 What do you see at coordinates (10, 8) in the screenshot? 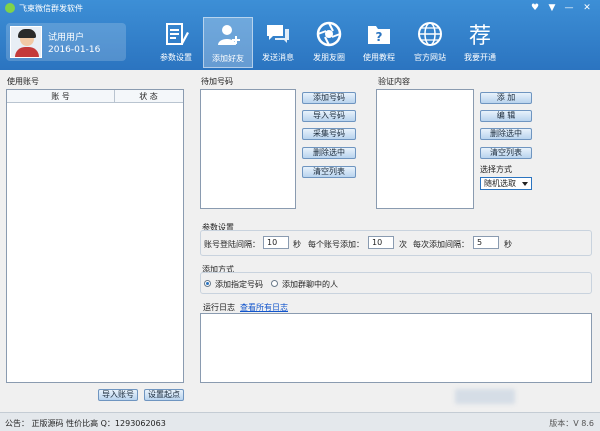
I see `wechat-logo-icon` at bounding box center [10, 8].